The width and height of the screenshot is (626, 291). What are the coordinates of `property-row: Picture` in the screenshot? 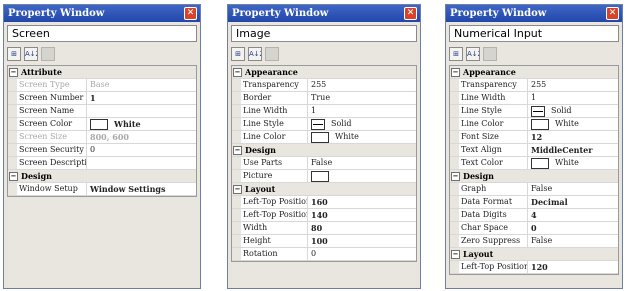 It's located at (324, 176).